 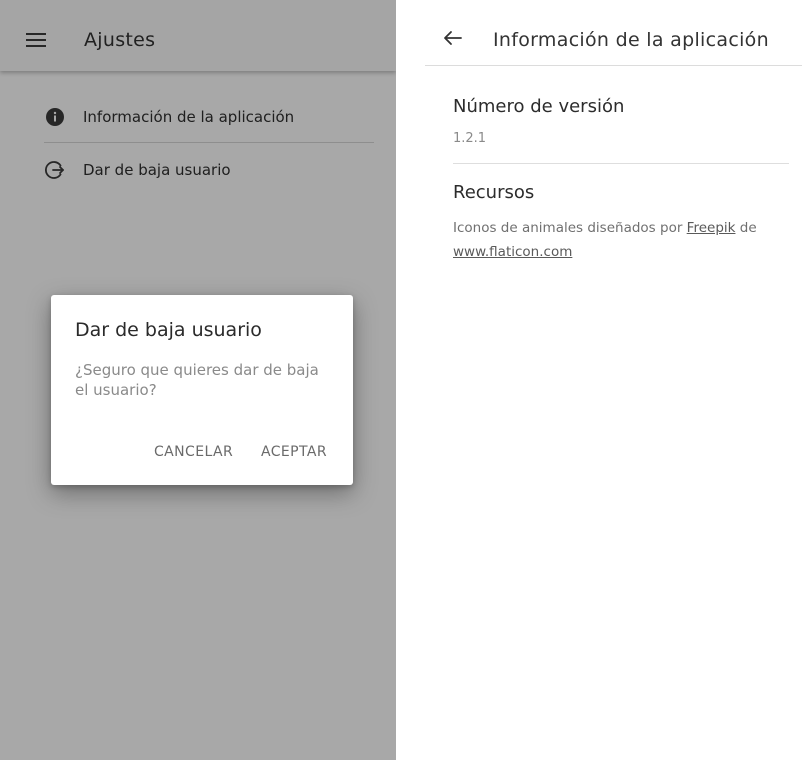 I want to click on flaticon-link: www.flaticon.com, so click(x=512, y=252).